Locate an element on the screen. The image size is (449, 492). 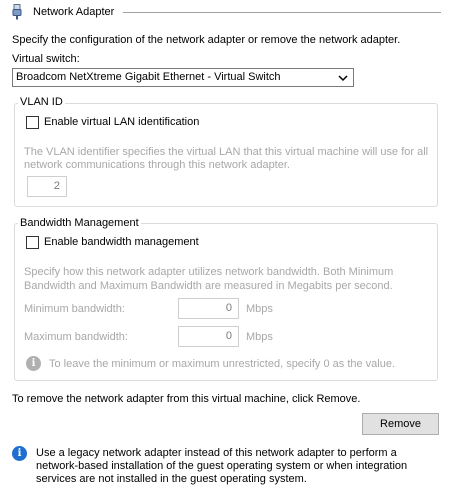
virtual-switch-label: Virtual switch: is located at coordinates (46, 59).